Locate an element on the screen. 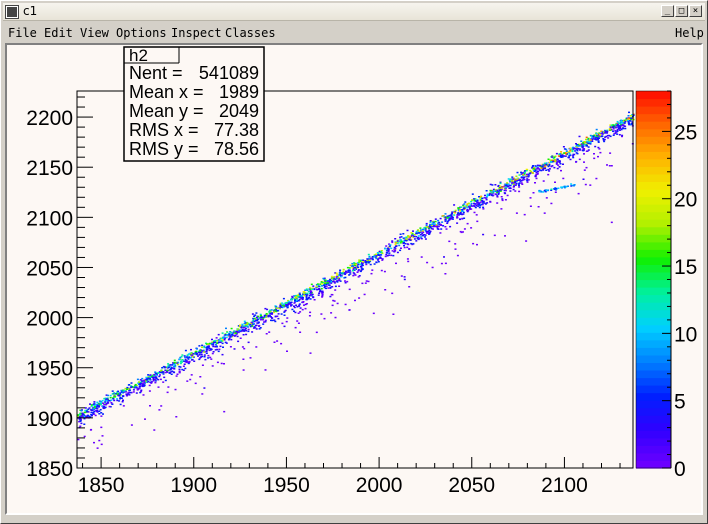 Image resolution: width=708 pixels, height=524 pixels. menu-help: Help is located at coordinates (689, 33).